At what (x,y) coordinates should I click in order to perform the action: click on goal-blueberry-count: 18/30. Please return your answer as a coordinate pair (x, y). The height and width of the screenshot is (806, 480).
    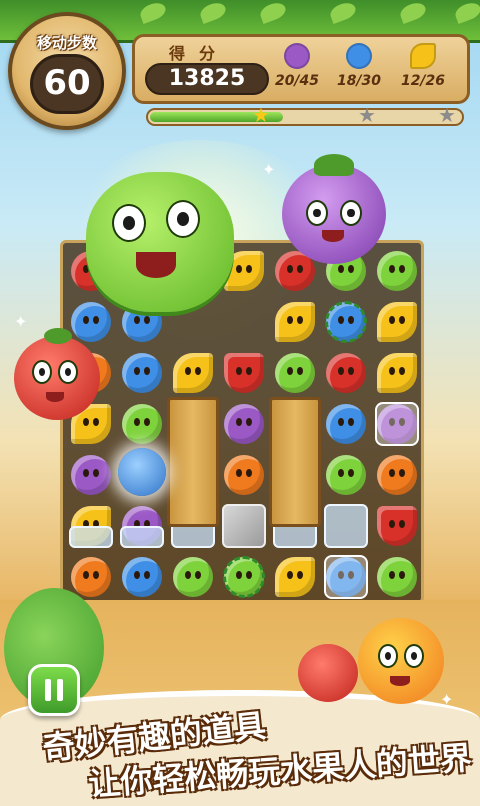
    Looking at the image, I should click on (359, 81).